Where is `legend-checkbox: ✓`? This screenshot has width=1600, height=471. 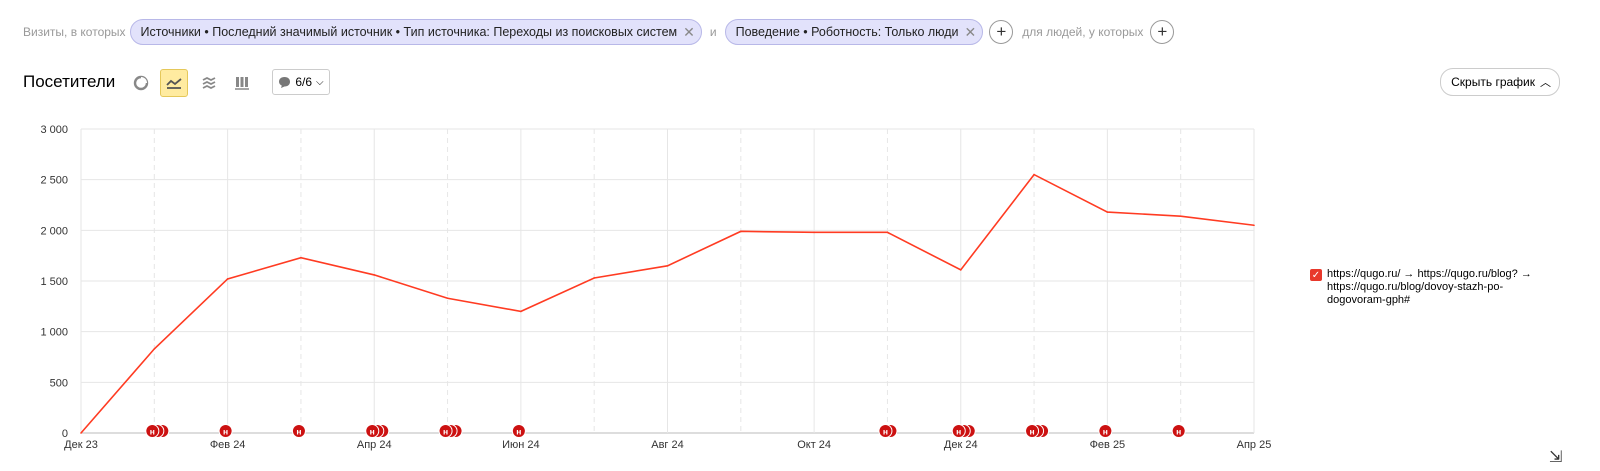 legend-checkbox: ✓ is located at coordinates (1316, 275).